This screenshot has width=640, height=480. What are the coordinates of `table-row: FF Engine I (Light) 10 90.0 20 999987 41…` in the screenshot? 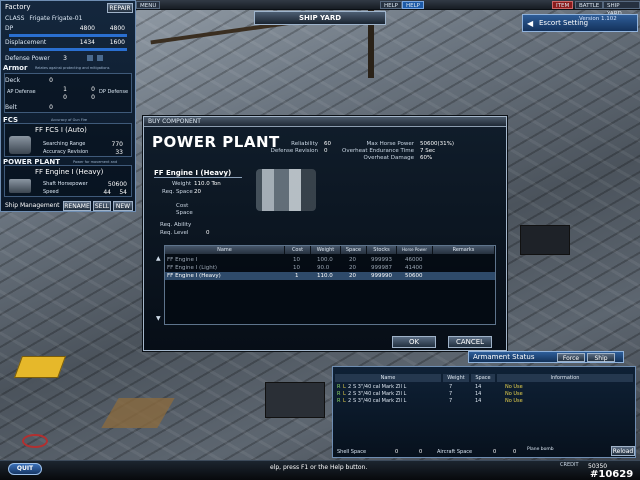 It's located at (330, 268).